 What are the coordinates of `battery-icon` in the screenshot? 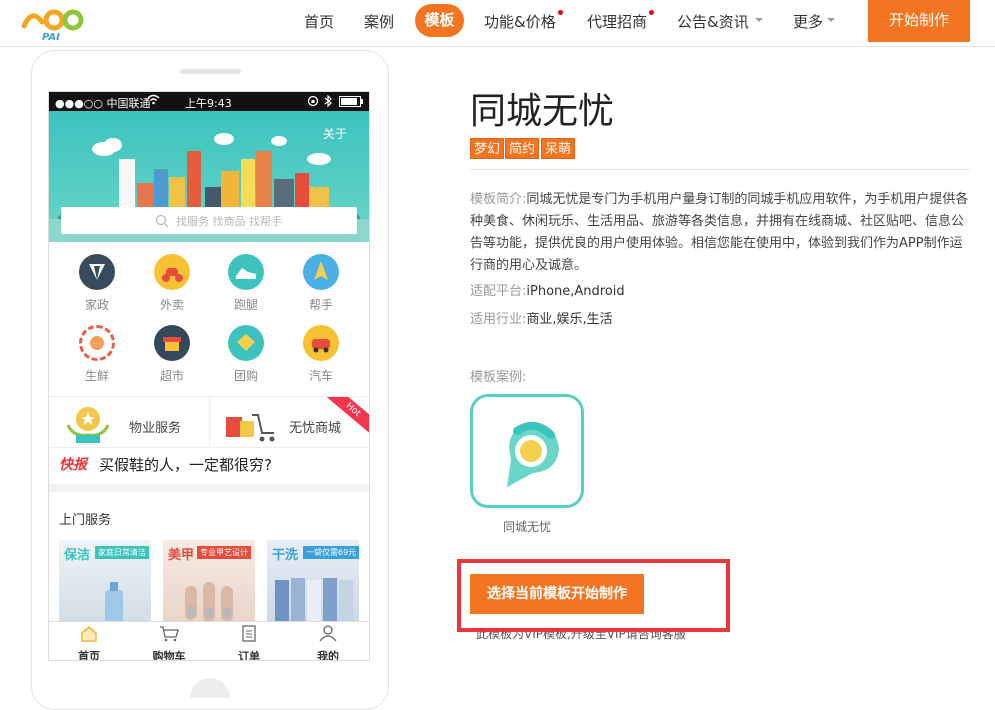 It's located at (352, 103).